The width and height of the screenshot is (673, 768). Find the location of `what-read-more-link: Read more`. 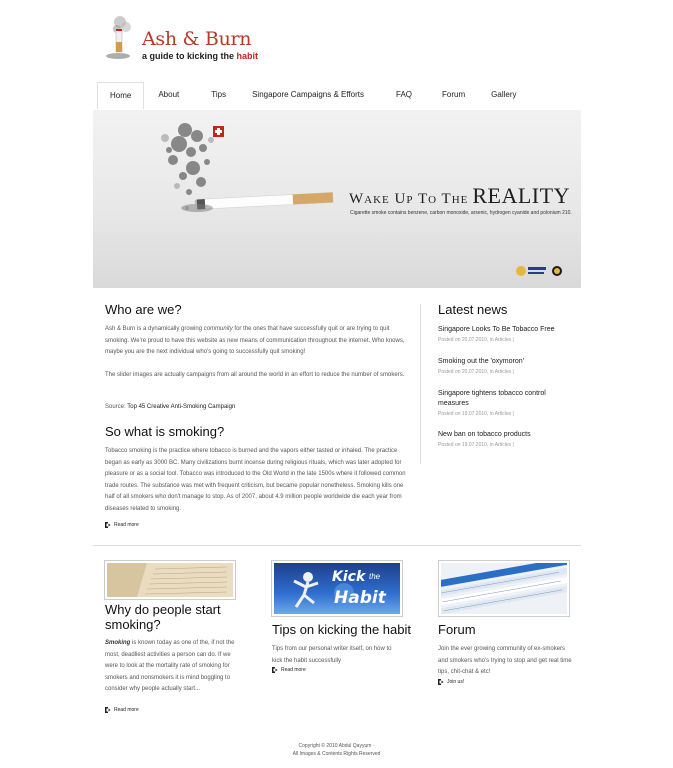

what-read-more-link: Read more is located at coordinates (122, 525).